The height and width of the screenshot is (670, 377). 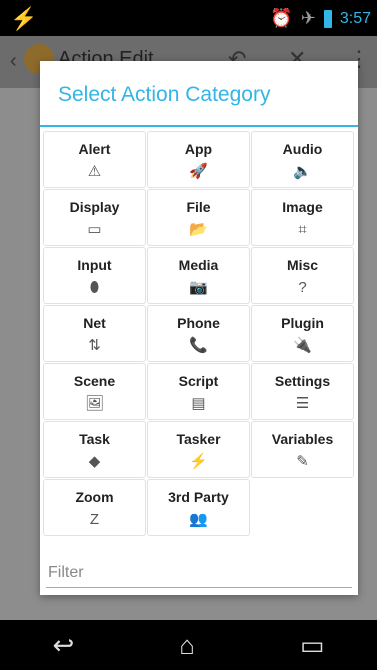 I want to click on title-divider, so click(x=199, y=126).